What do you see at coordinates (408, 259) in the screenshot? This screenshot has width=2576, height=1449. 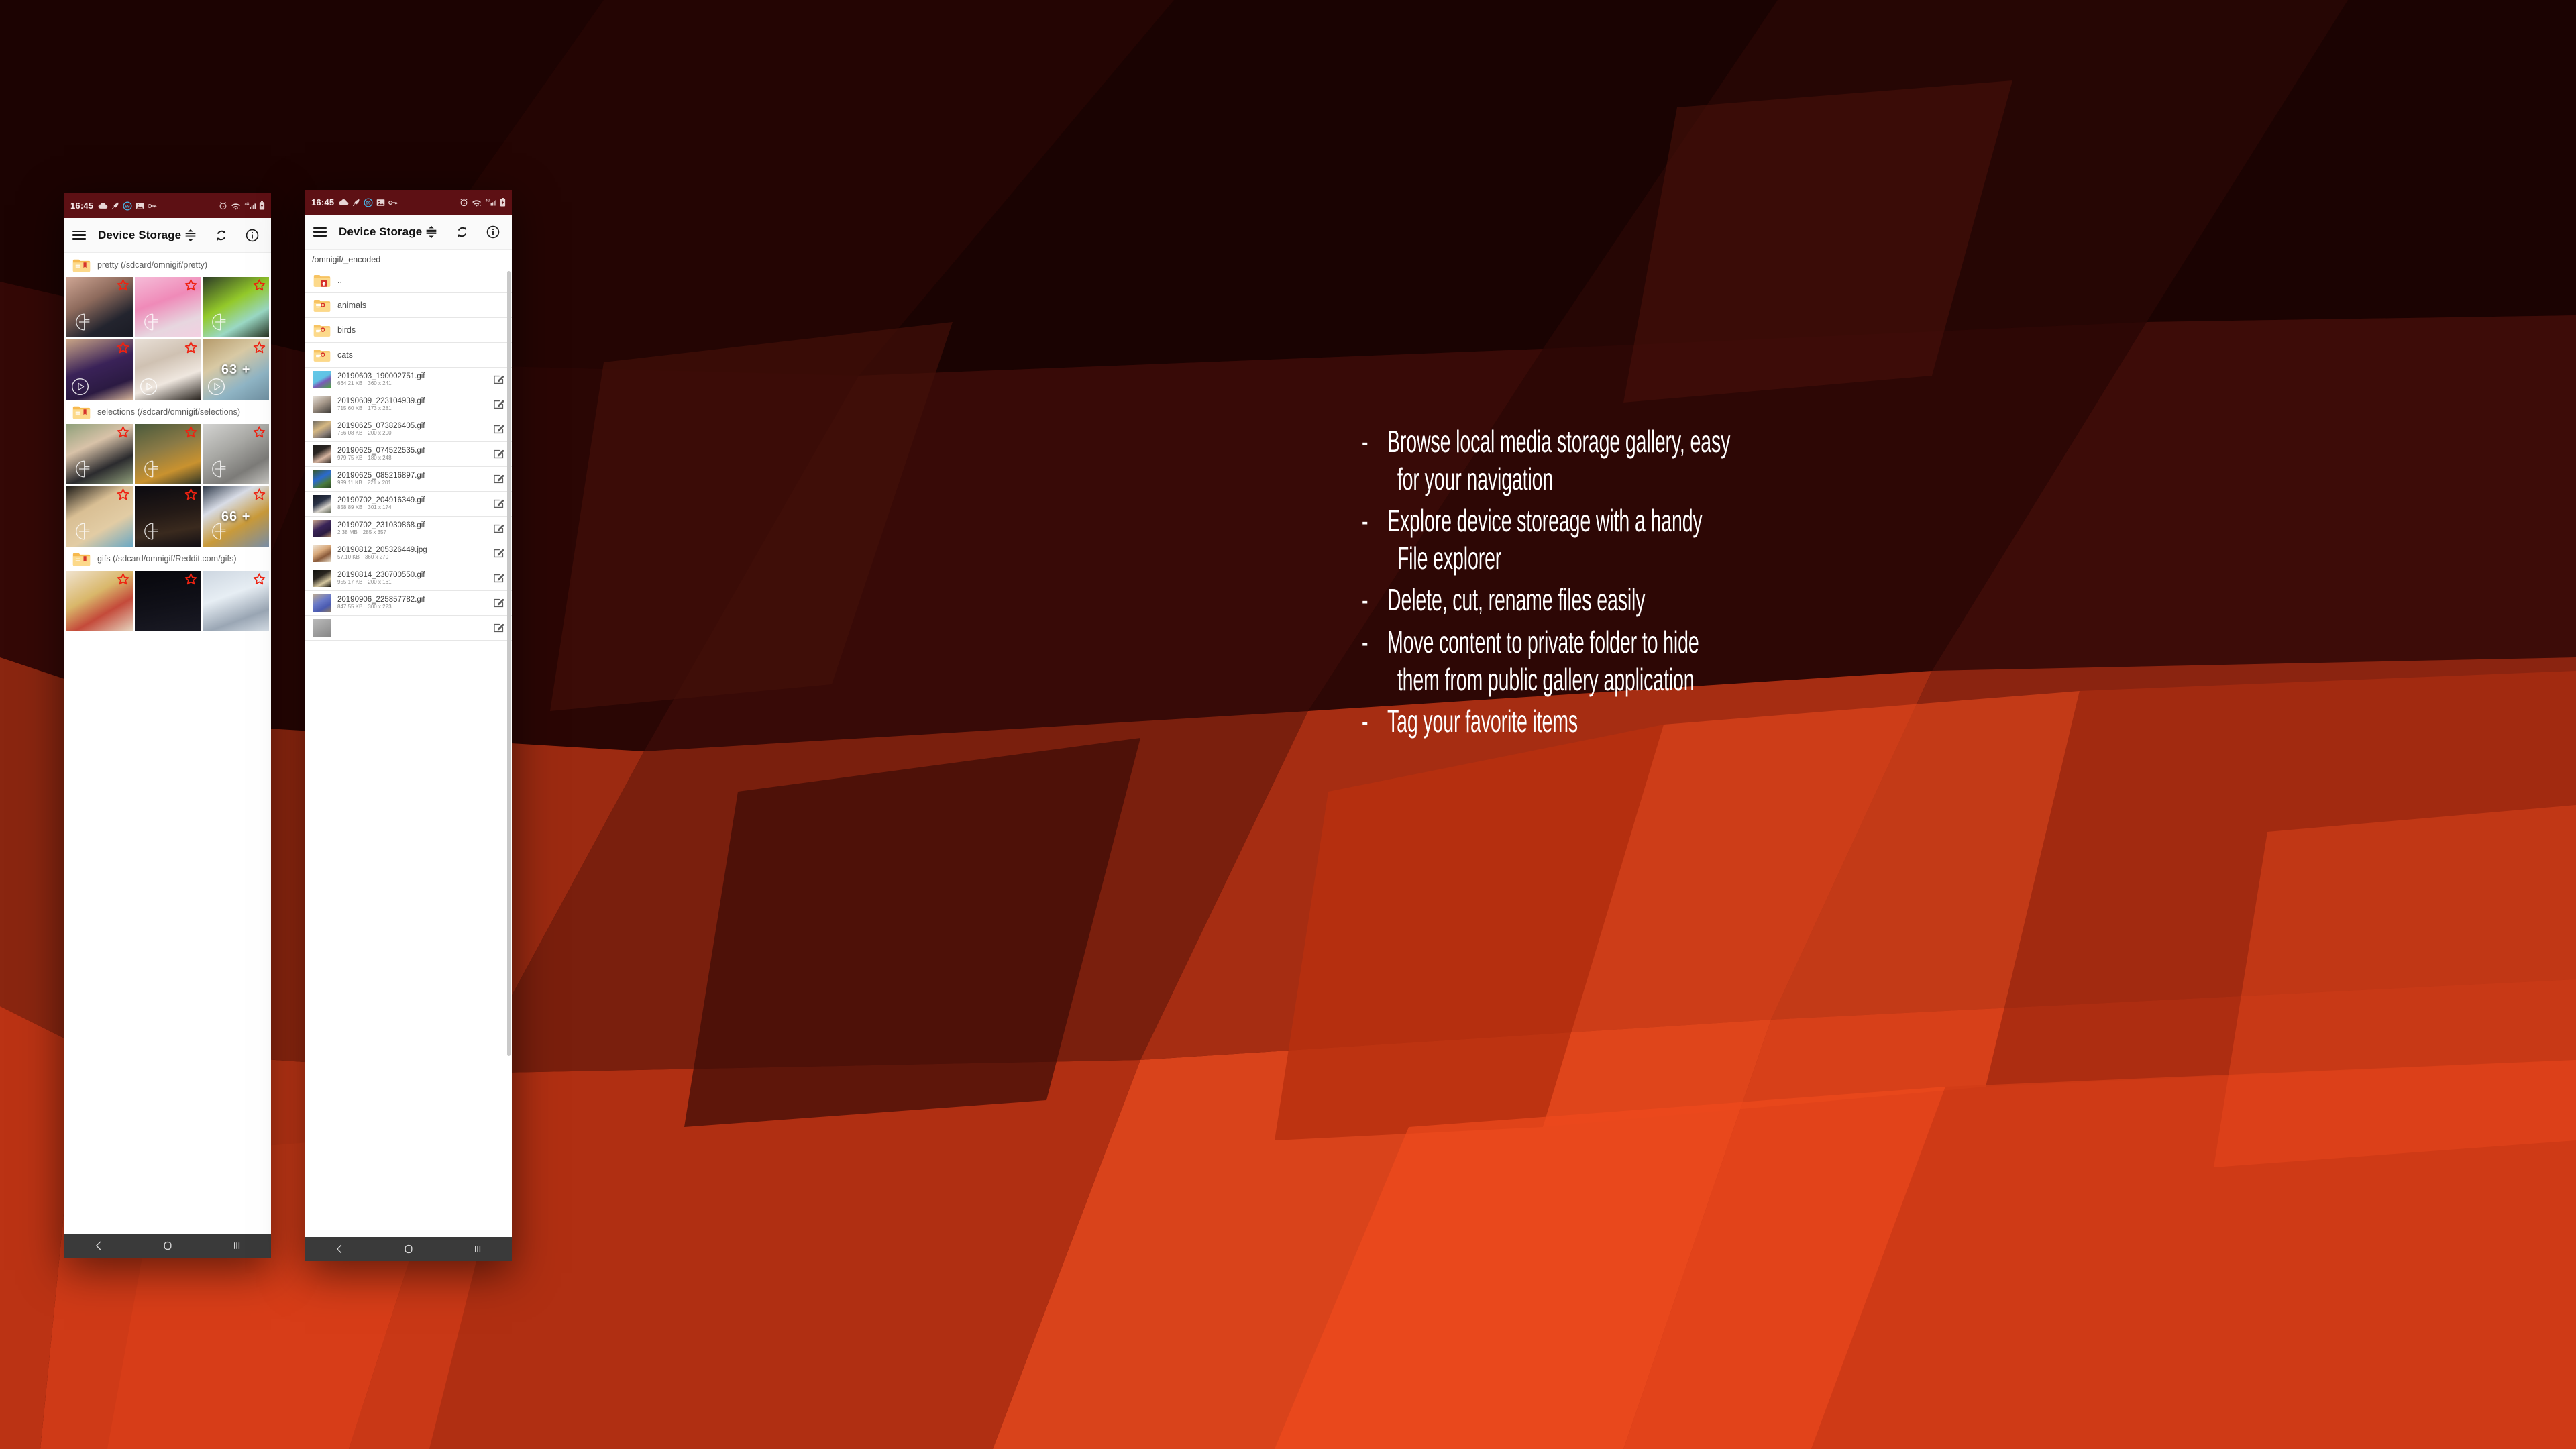 I see `breadcrumb: /omnigif/_encoded` at bounding box center [408, 259].